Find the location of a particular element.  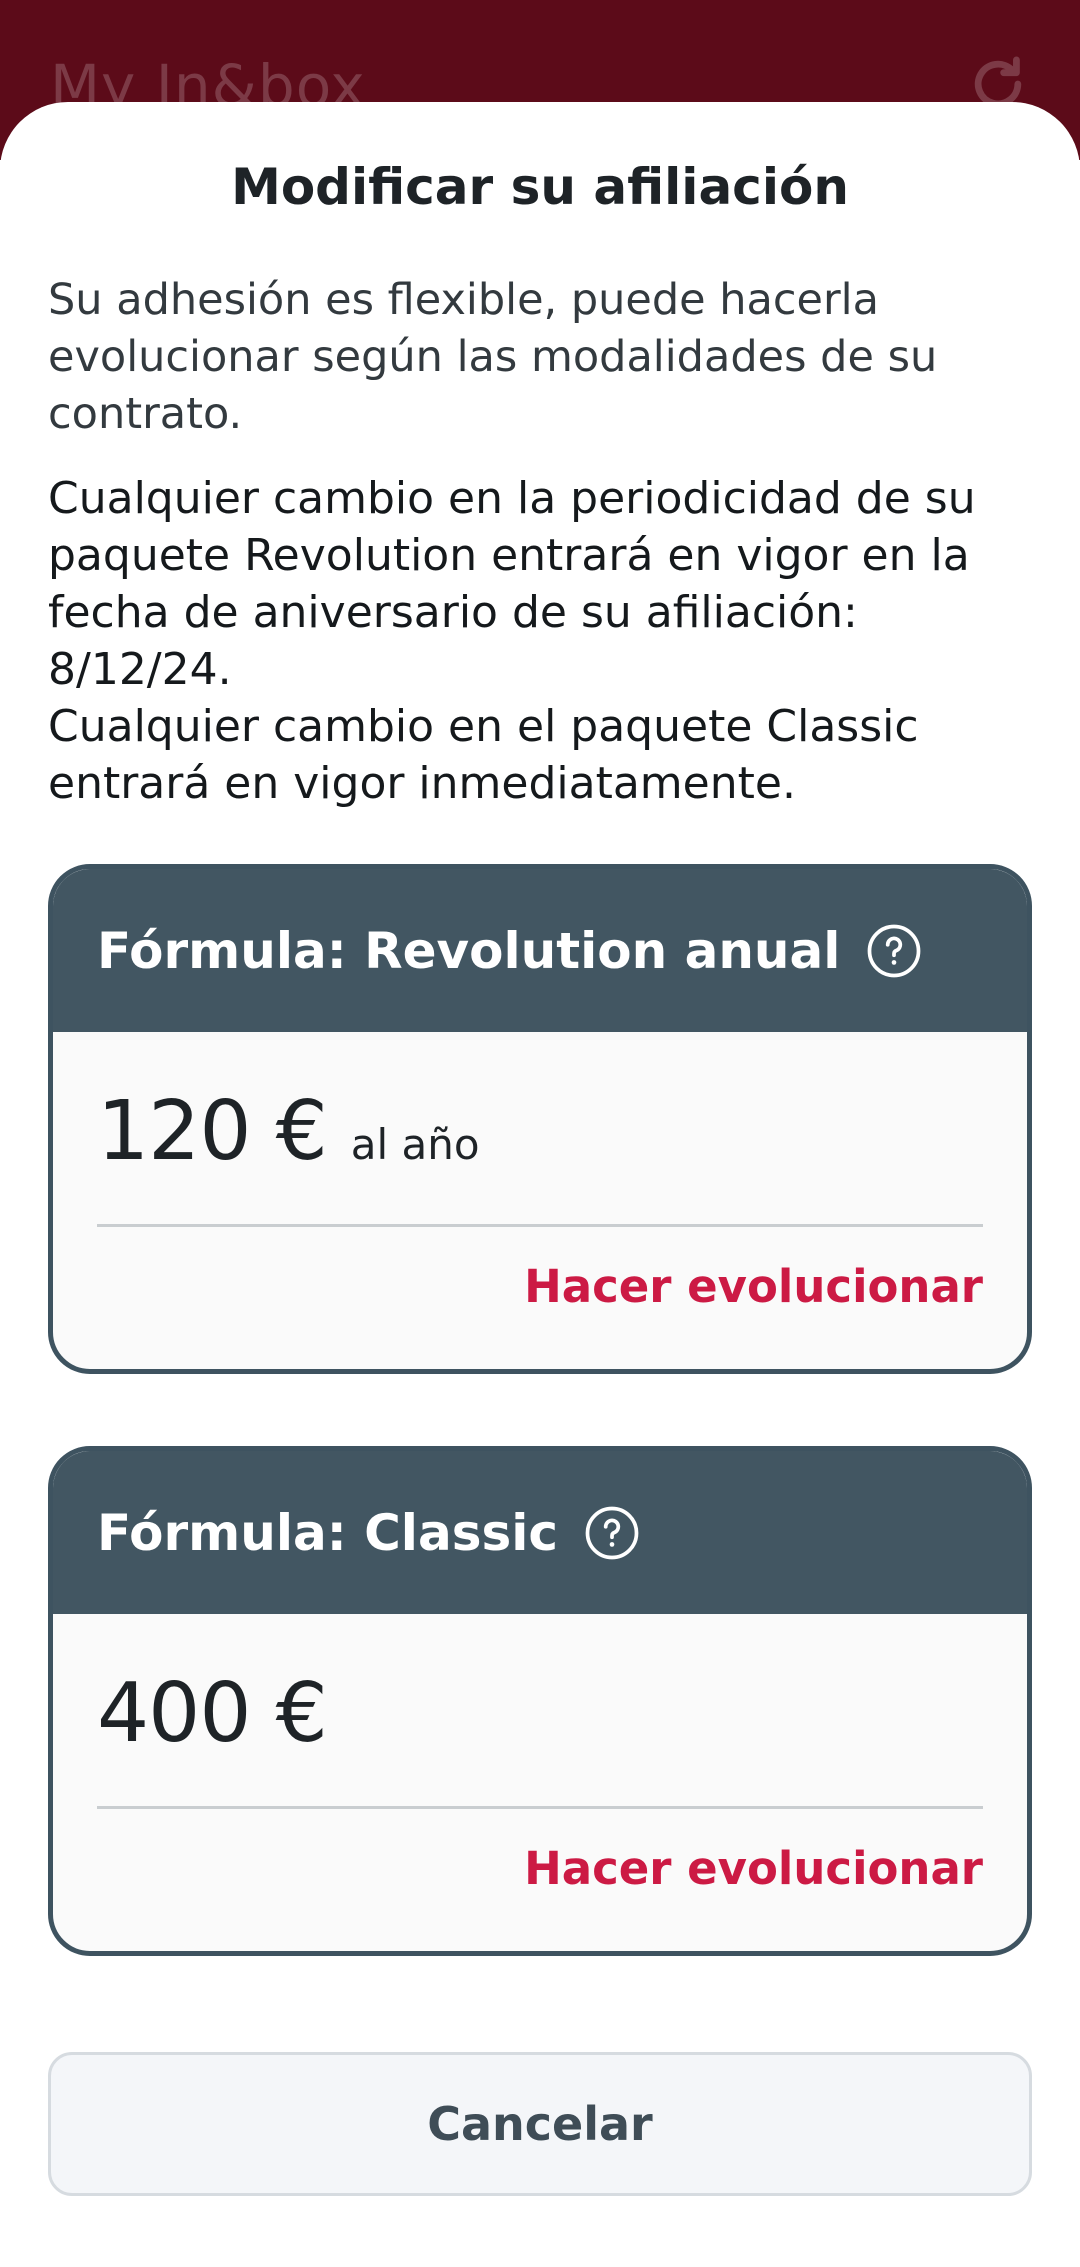

plan-card-header: Fórmula: Revolution anual is located at coordinates (540, 950).